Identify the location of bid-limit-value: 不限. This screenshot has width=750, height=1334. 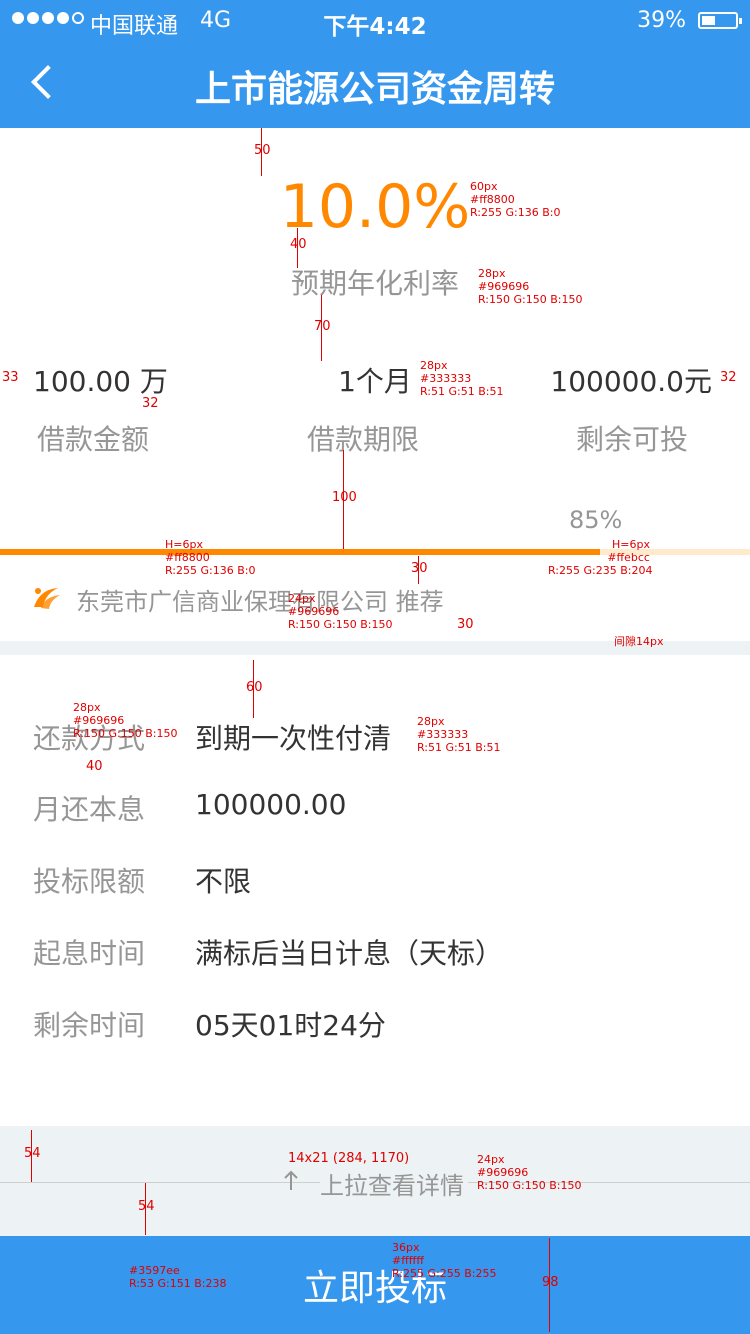
(223, 881).